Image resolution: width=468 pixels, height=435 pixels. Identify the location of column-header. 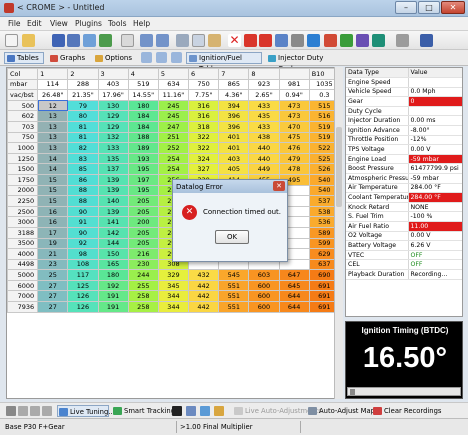
(294, 74).